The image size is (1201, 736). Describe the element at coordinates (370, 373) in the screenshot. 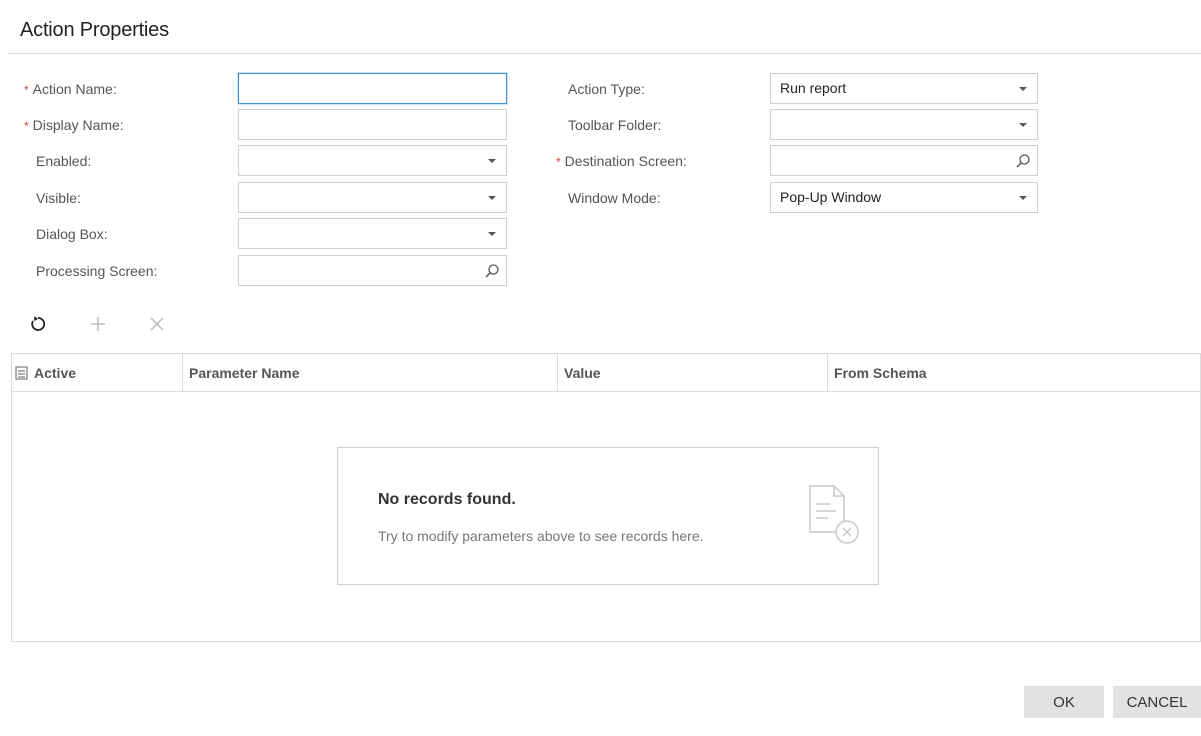

I see `column-header-parameter-name: Parameter Name` at that location.